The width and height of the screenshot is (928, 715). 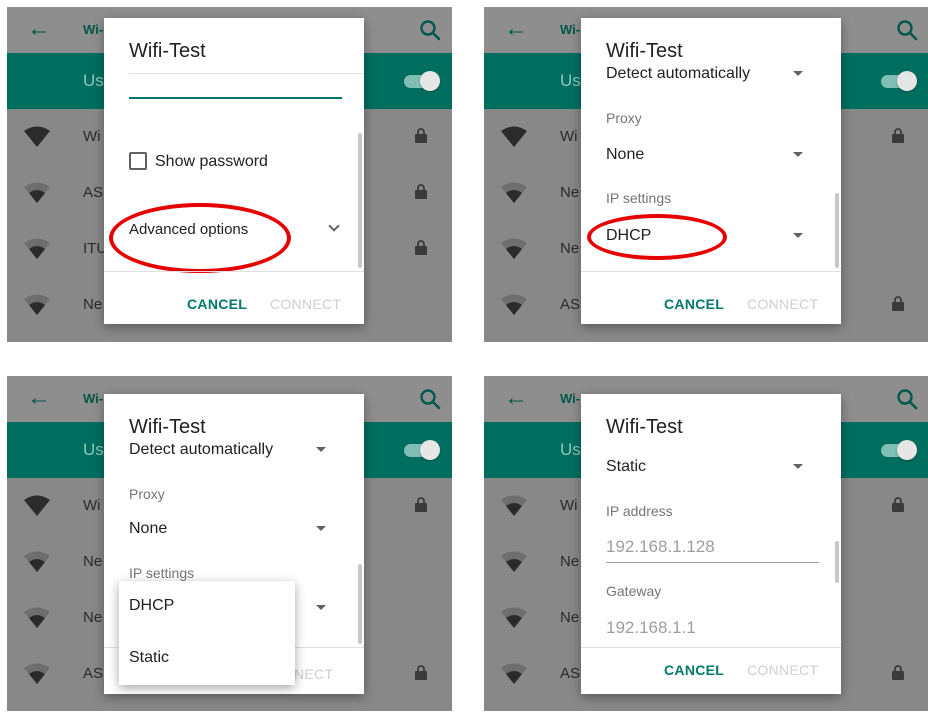 What do you see at coordinates (207, 633) in the screenshot?
I see `ip-settings-dropdown-menu: DHCP Static` at bounding box center [207, 633].